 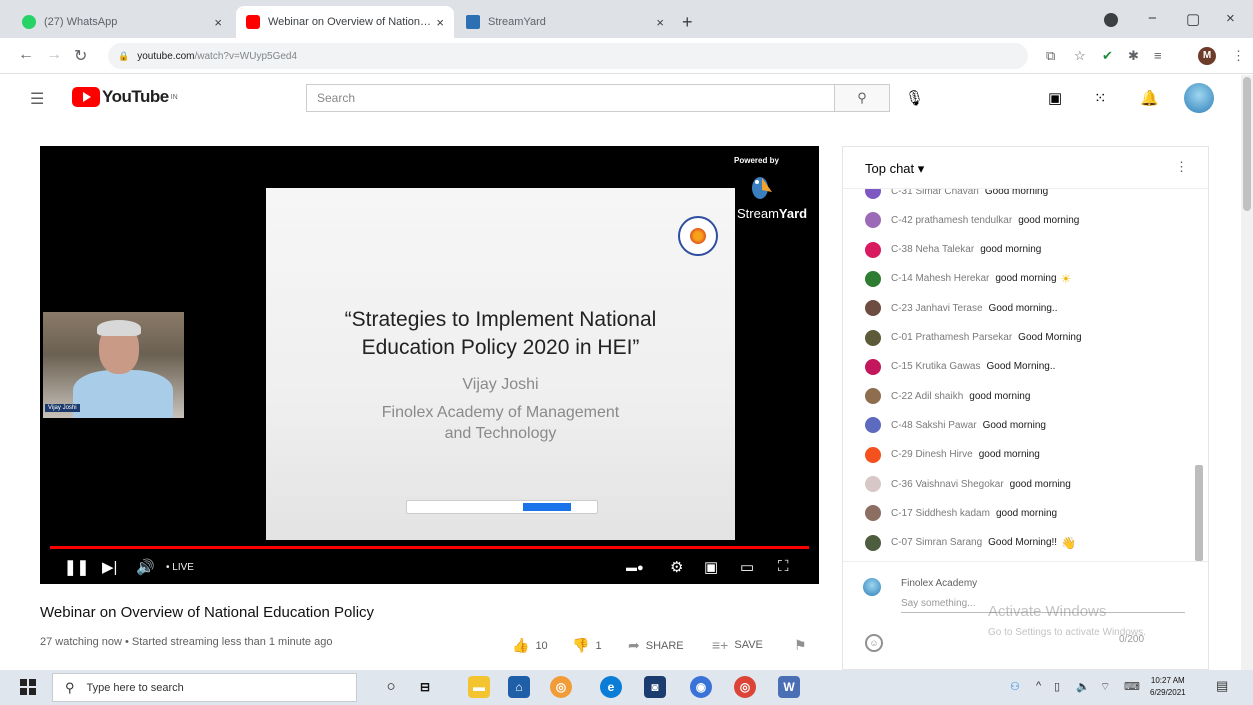 I want to click on search-input: Search, so click(x=570, y=98).